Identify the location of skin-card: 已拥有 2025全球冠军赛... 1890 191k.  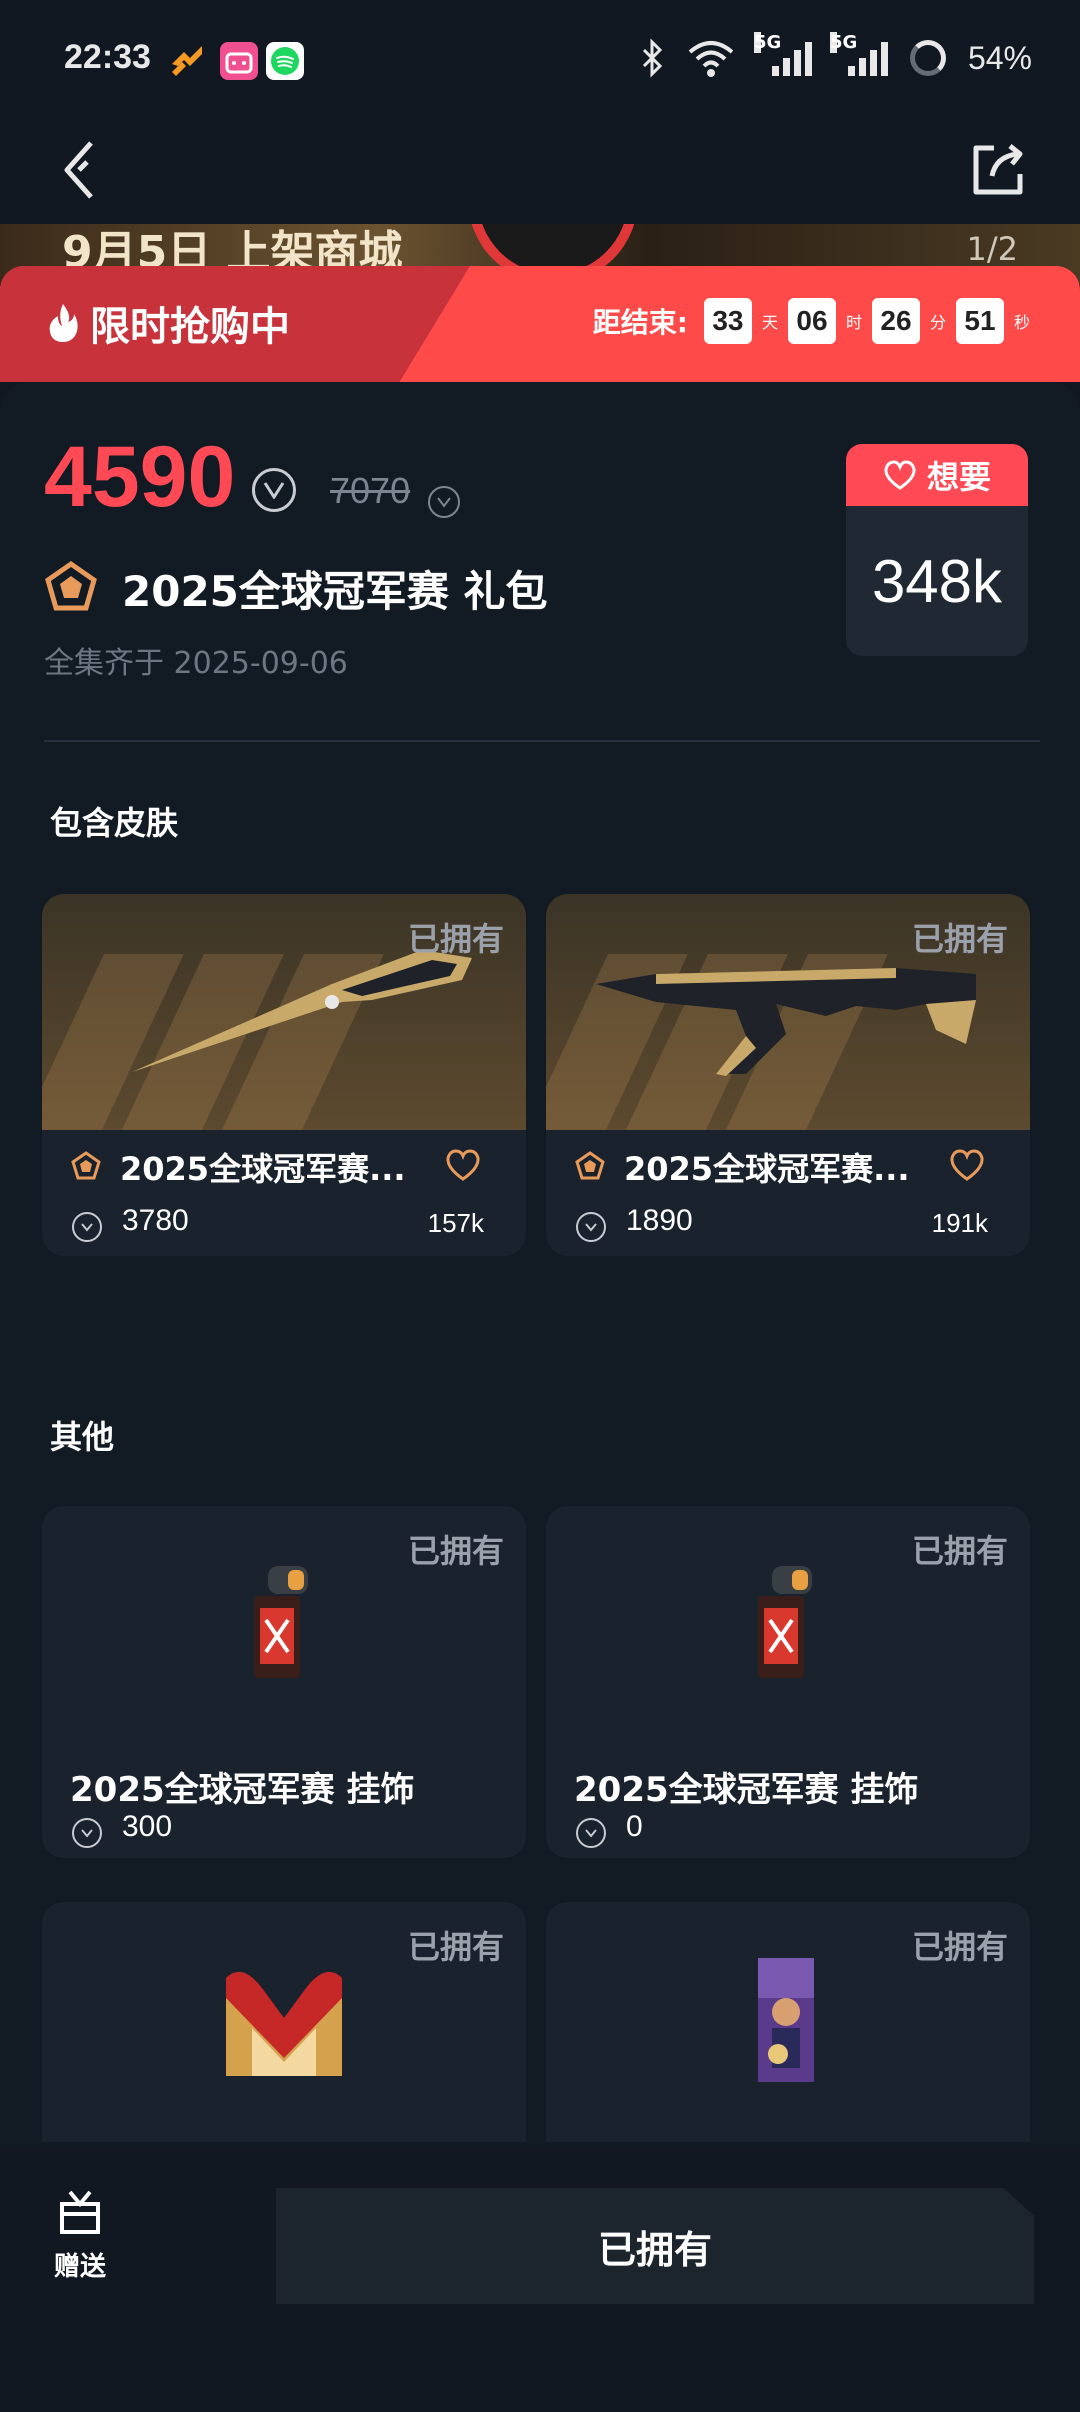
(788, 1075).